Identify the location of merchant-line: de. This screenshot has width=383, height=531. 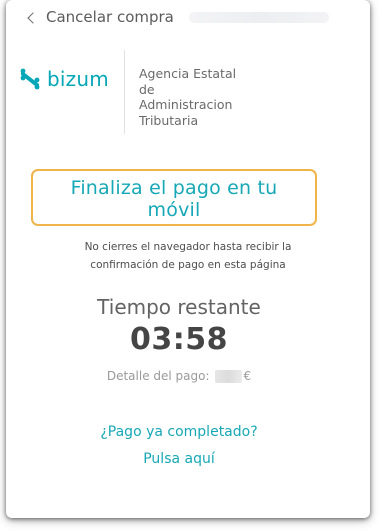
(147, 89).